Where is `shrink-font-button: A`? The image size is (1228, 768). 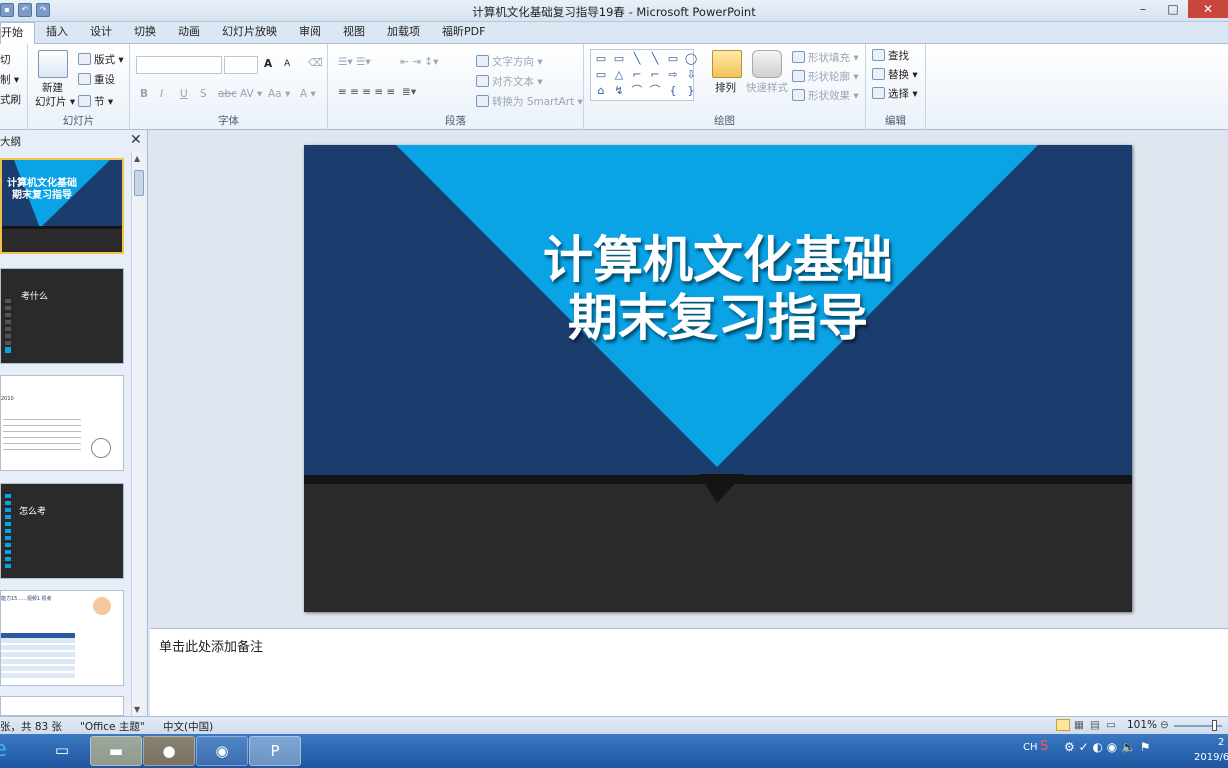
shrink-font-button: A is located at coordinates (287, 64).